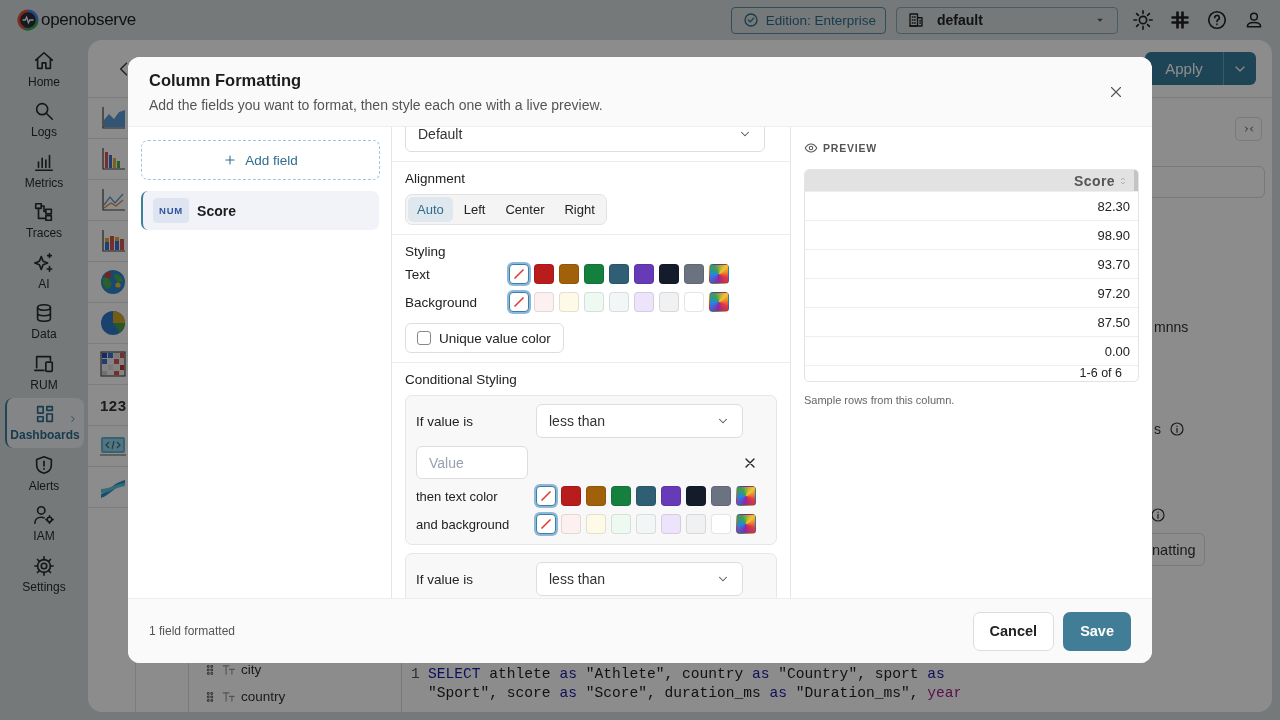 The height and width of the screenshot is (720, 1280). Describe the element at coordinates (113, 200) in the screenshot. I see `line-chart-icon` at that location.